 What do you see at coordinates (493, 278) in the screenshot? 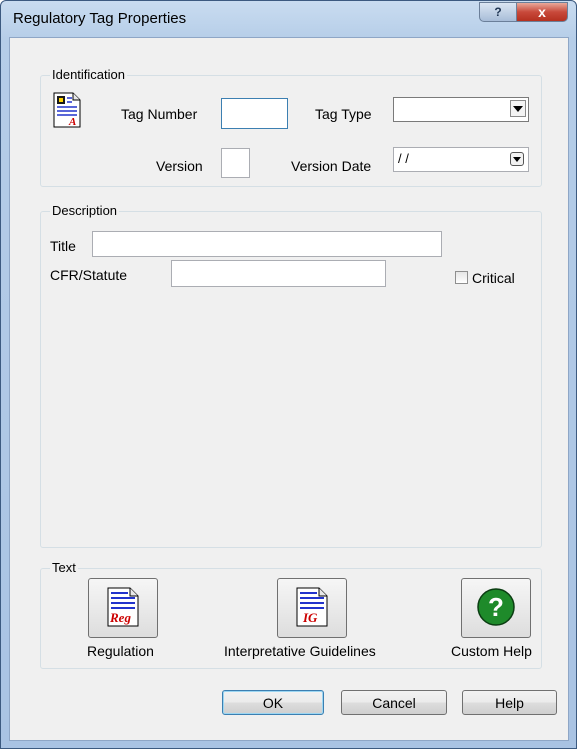
I see `critical-label: Critical` at bounding box center [493, 278].